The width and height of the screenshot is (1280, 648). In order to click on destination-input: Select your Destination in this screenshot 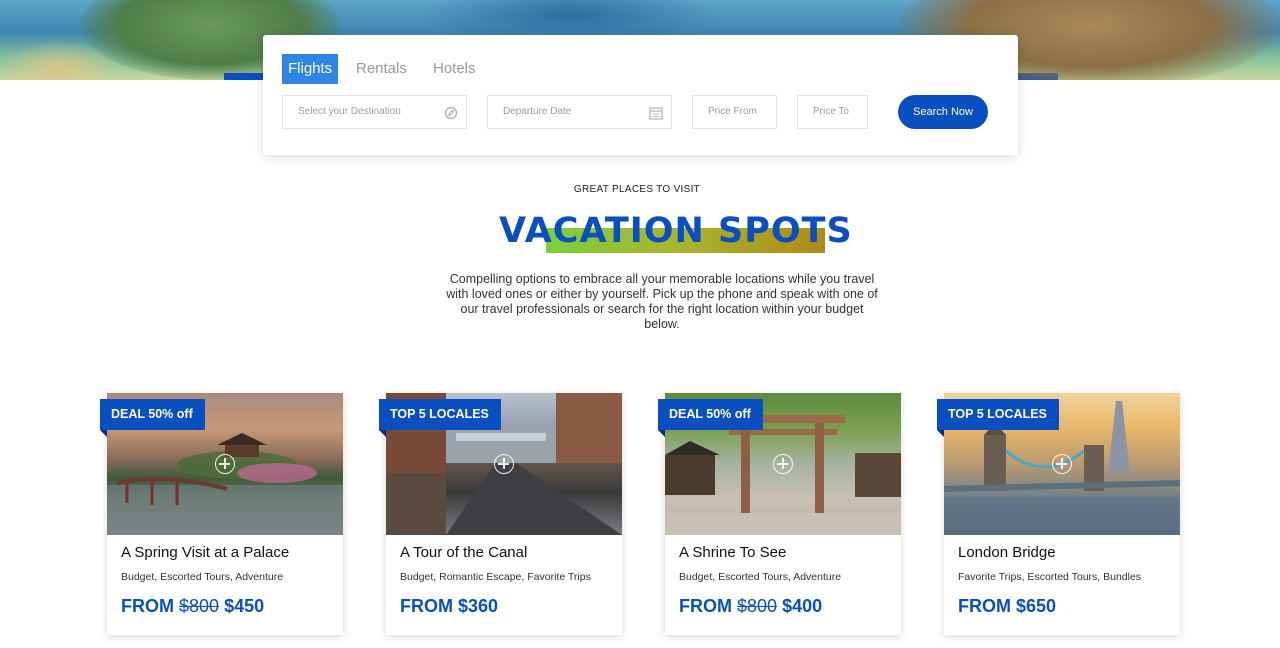, I will do `click(374, 112)`.